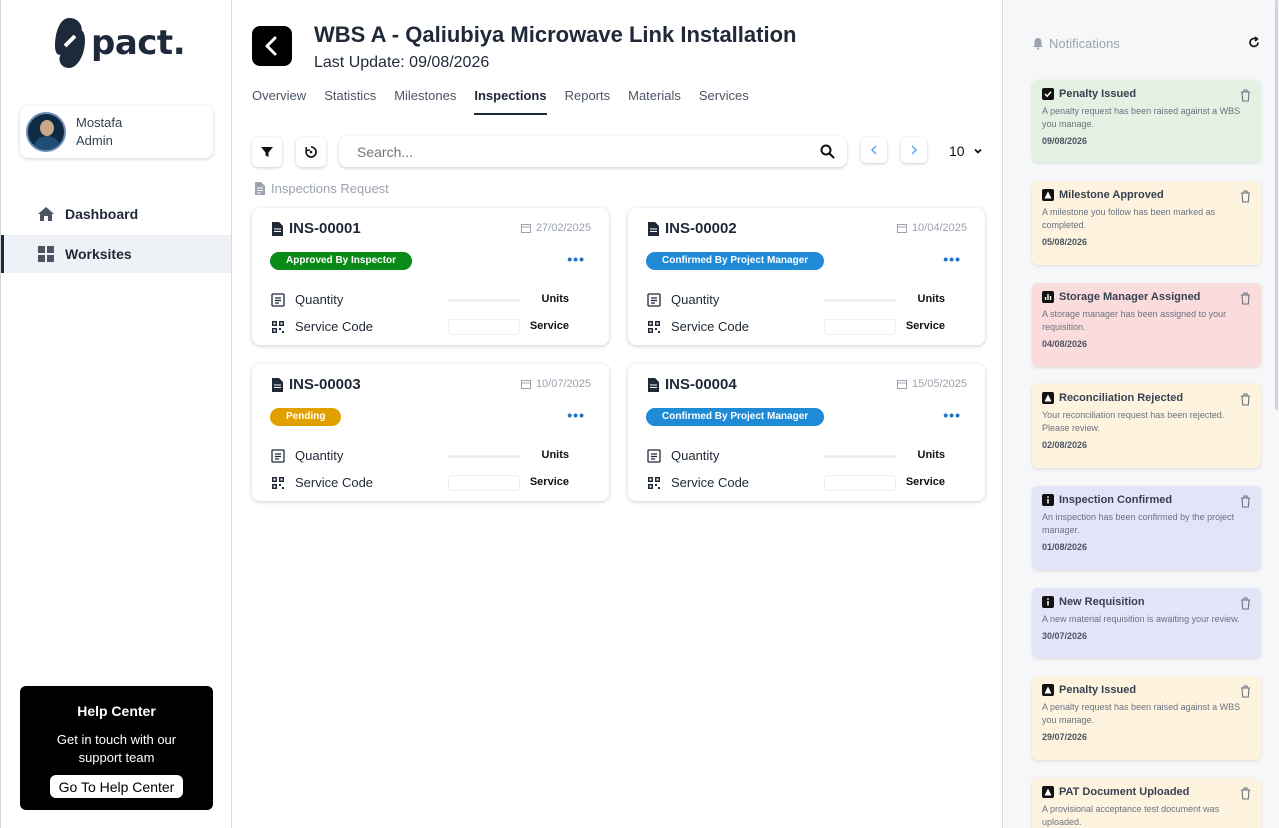 Image resolution: width=1279 pixels, height=828 pixels. Describe the element at coordinates (939, 228) in the screenshot. I see `inspection-date: 10/04/2025` at that location.